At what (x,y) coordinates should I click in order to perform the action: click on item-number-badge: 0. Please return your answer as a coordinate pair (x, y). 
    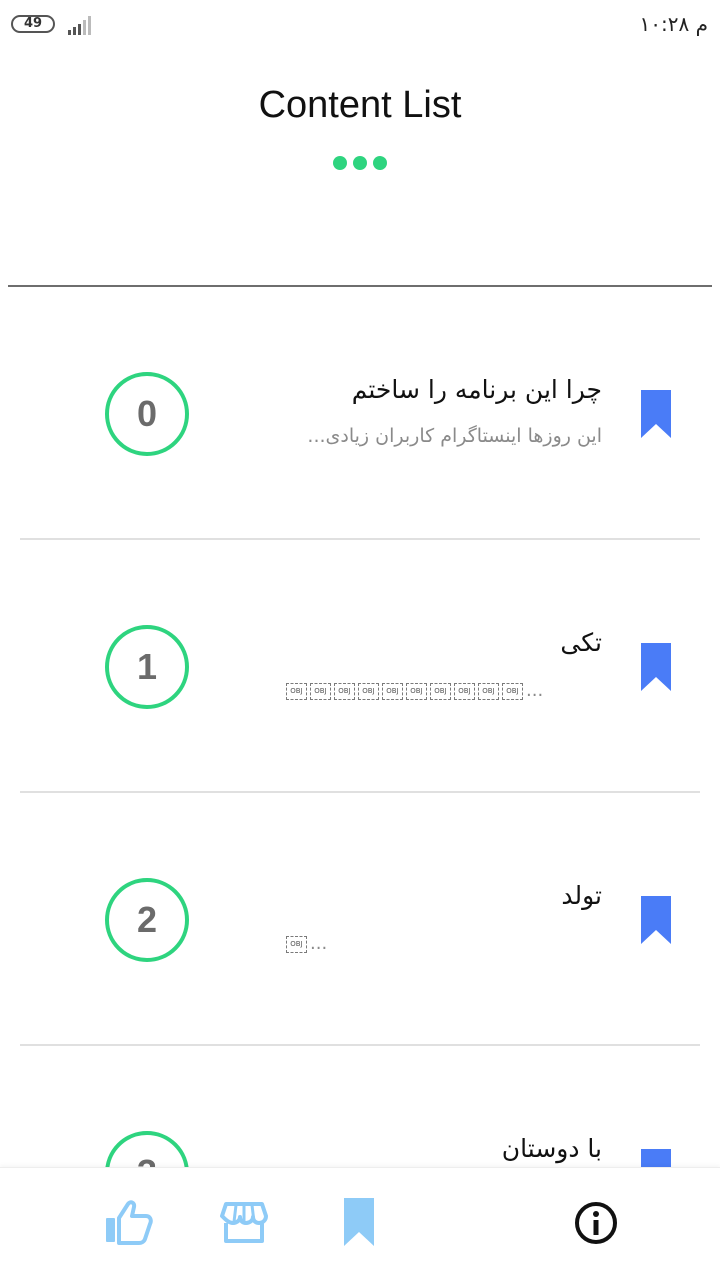
    Looking at the image, I should click on (147, 414).